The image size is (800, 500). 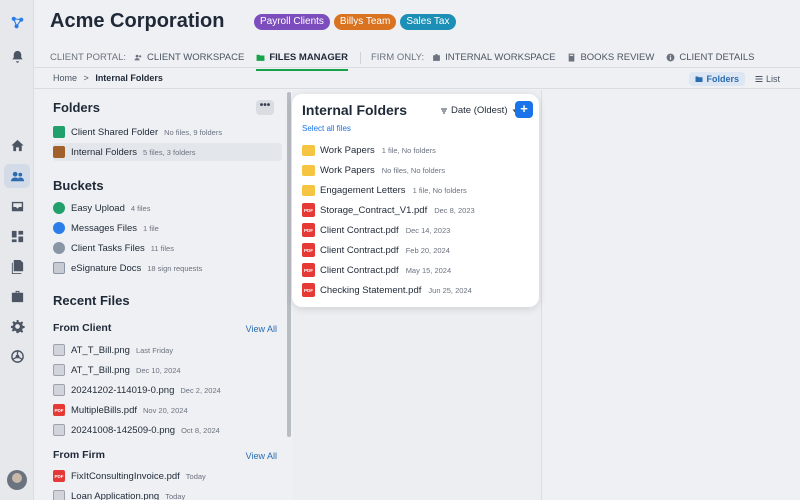 What do you see at coordinates (104, 228) in the screenshot?
I see `bucket-name: Messages Files` at bounding box center [104, 228].